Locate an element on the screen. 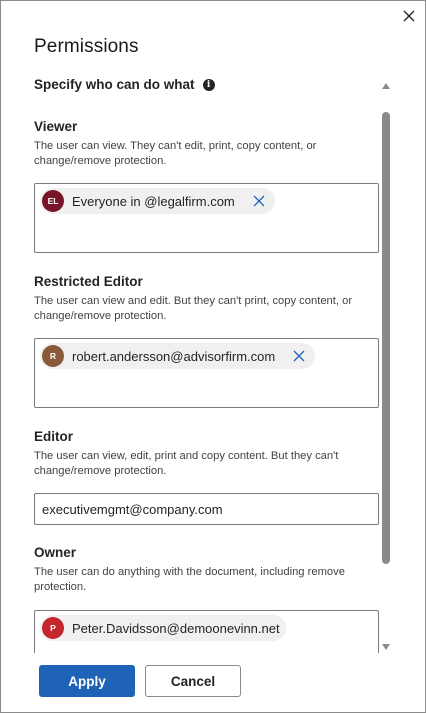 The image size is (426, 713). chip-label: robert.andersson@advisorfirm.com is located at coordinates (174, 356).